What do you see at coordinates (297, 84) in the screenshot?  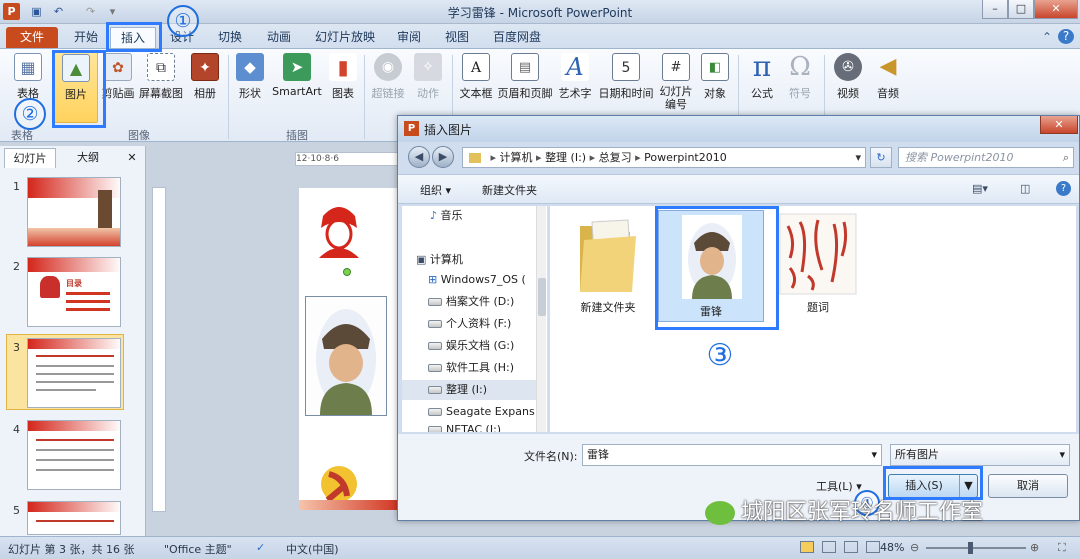 I see `smartart-button: ➤ SmartArt` at bounding box center [297, 84].